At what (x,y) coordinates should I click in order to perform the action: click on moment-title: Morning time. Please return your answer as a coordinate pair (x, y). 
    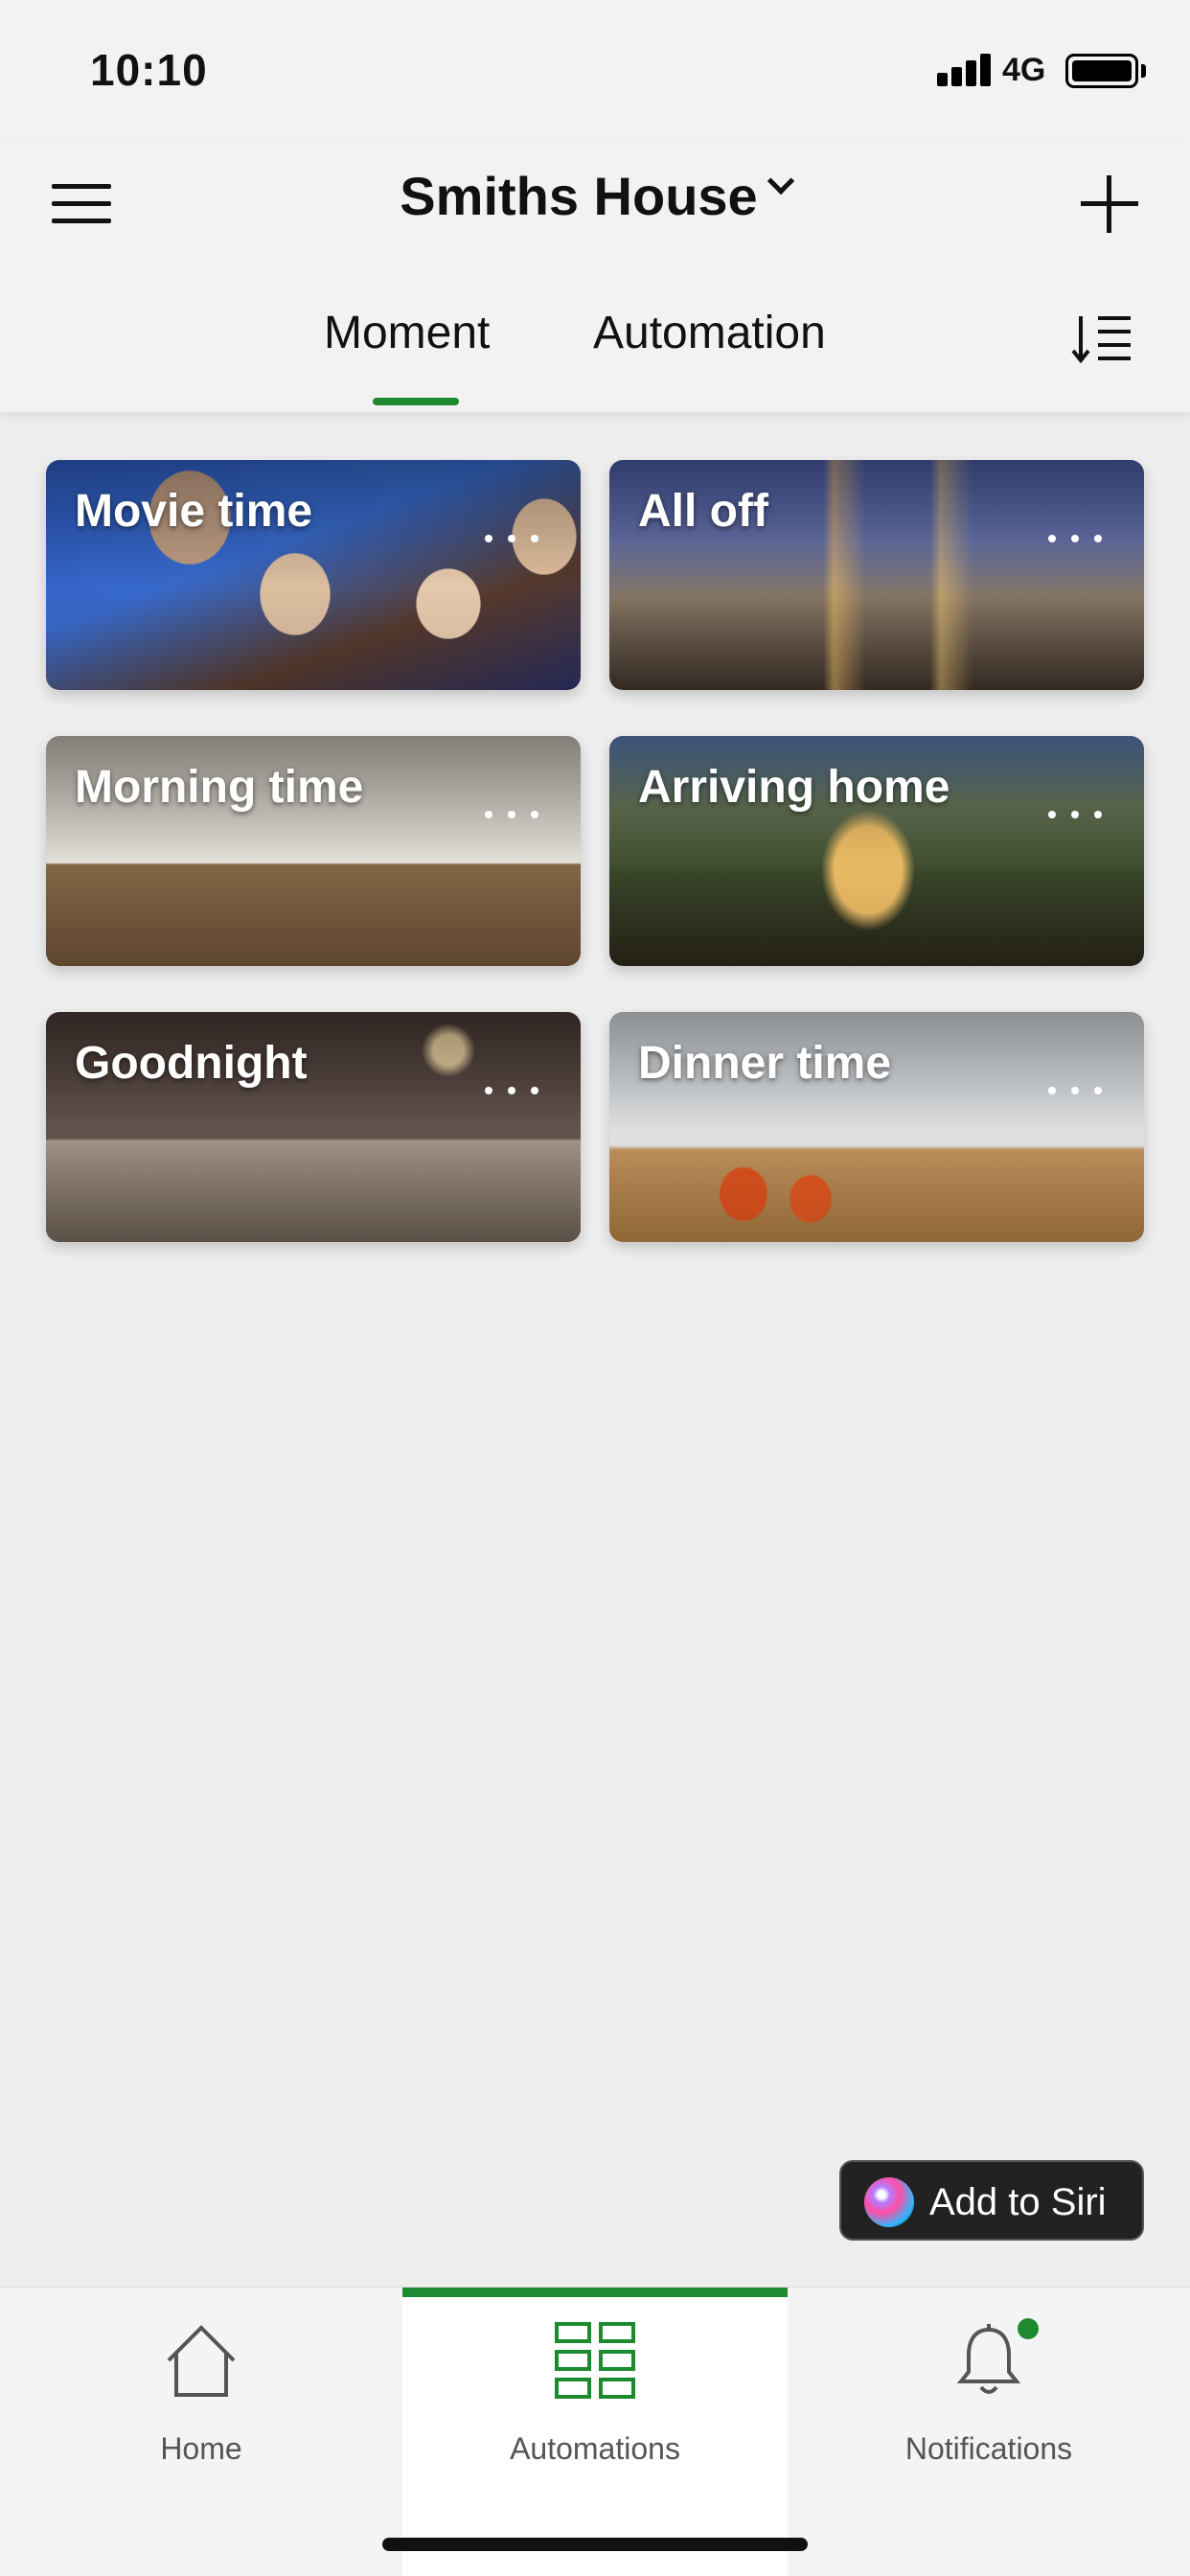
    Looking at the image, I should click on (220, 787).